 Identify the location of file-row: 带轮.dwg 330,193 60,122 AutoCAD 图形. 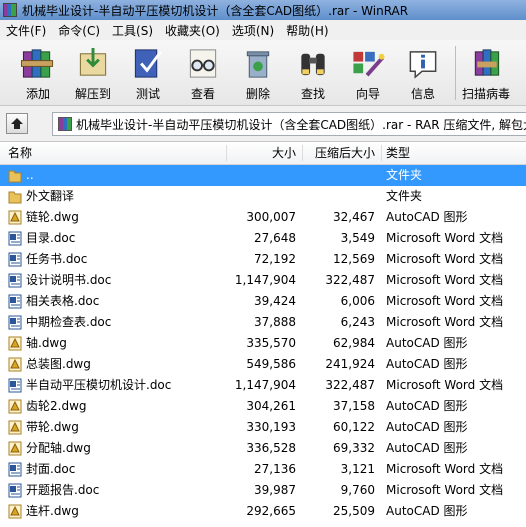
(263, 427).